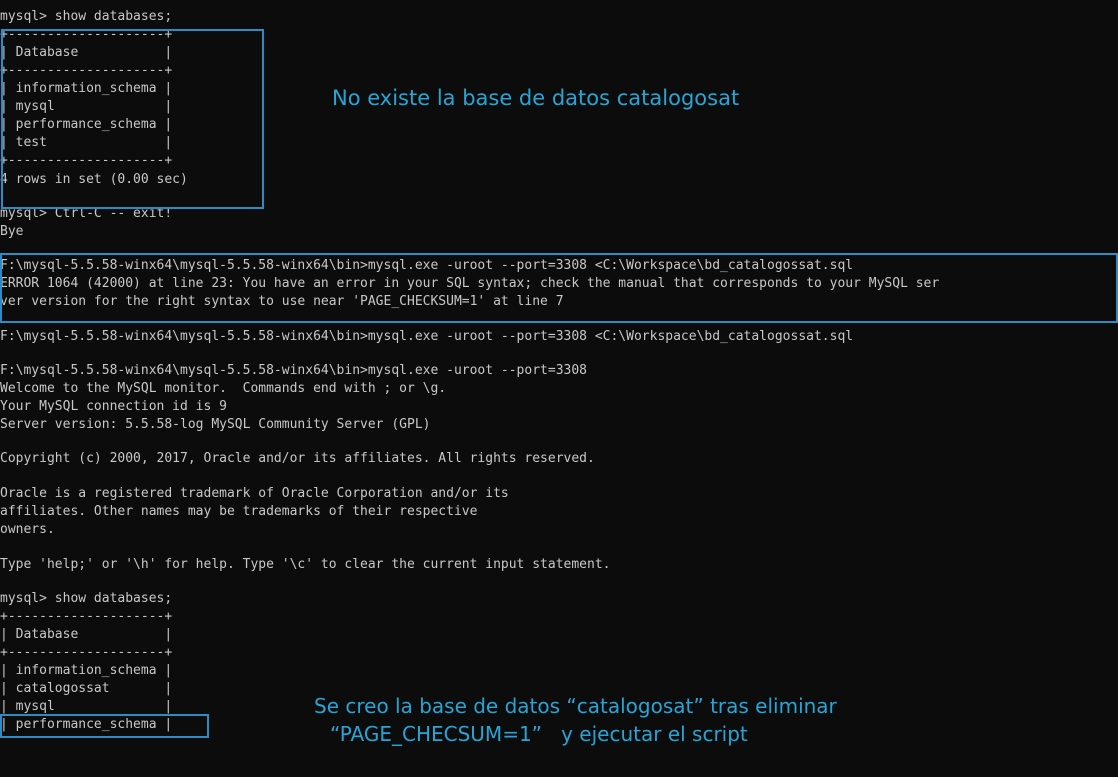 The image size is (1118, 777). I want to click on terminal-line: owners., so click(27, 529).